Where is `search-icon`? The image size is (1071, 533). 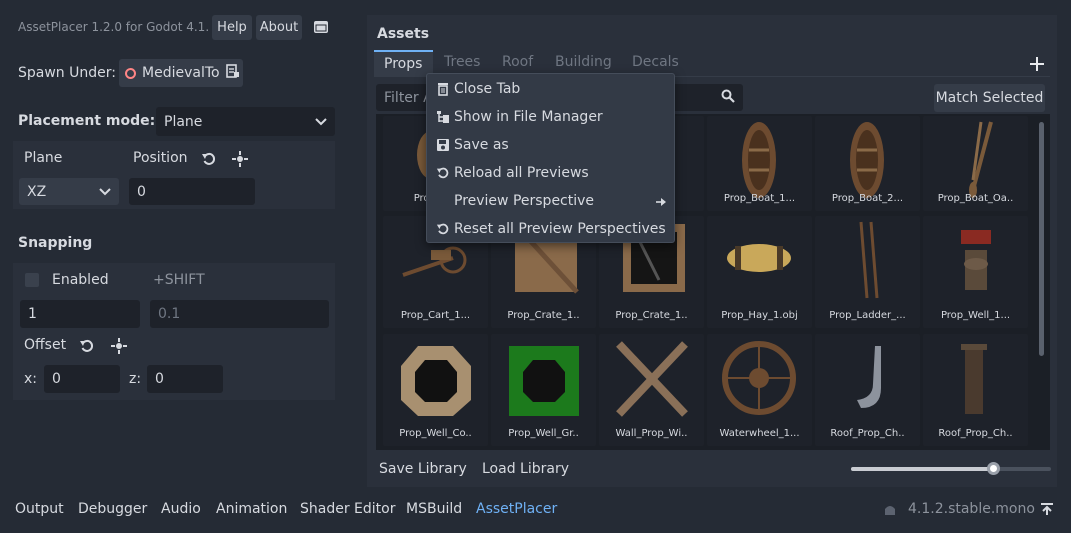 search-icon is located at coordinates (728, 98).